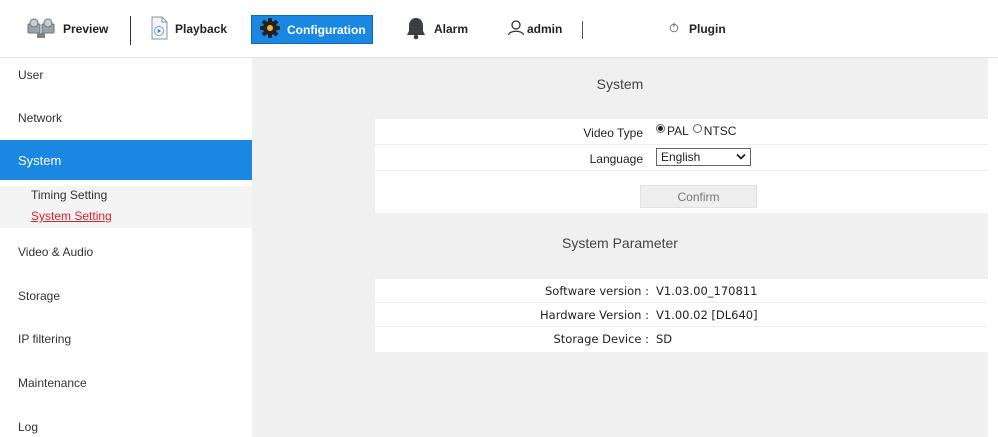 This screenshot has height=437, width=998. I want to click on software-version-row: Software version : V1.03.00_170811, so click(681, 291).